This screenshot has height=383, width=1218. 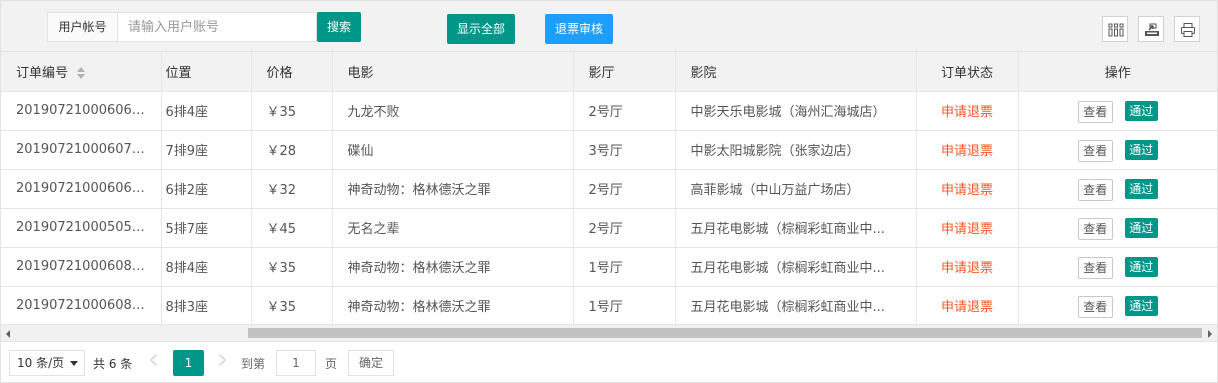 What do you see at coordinates (967, 72) in the screenshot?
I see `header-status: 订单状态` at bounding box center [967, 72].